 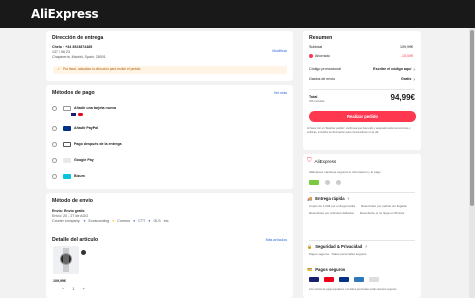 What do you see at coordinates (311, 56) in the screenshot?
I see `savings-icon` at bounding box center [311, 56].